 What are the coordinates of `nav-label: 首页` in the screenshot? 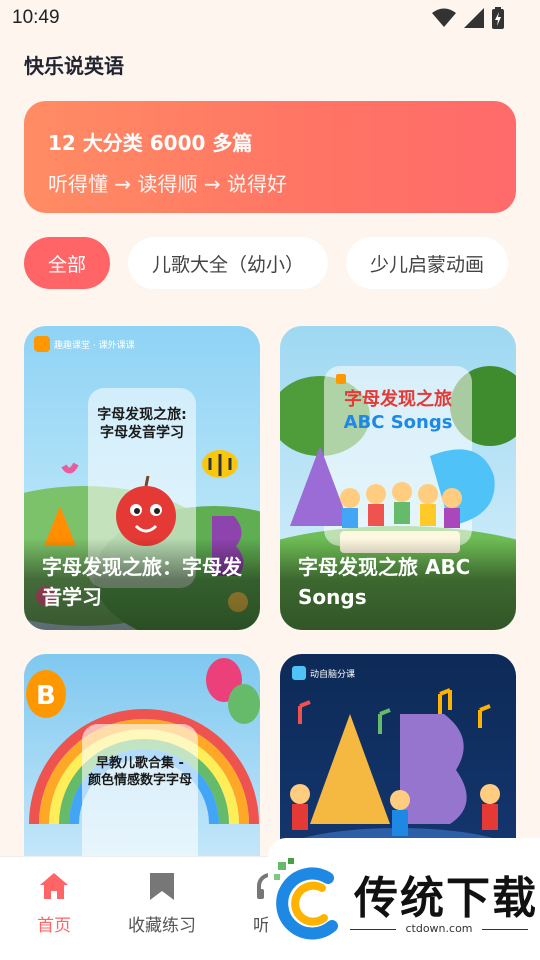 It's located at (54, 926).